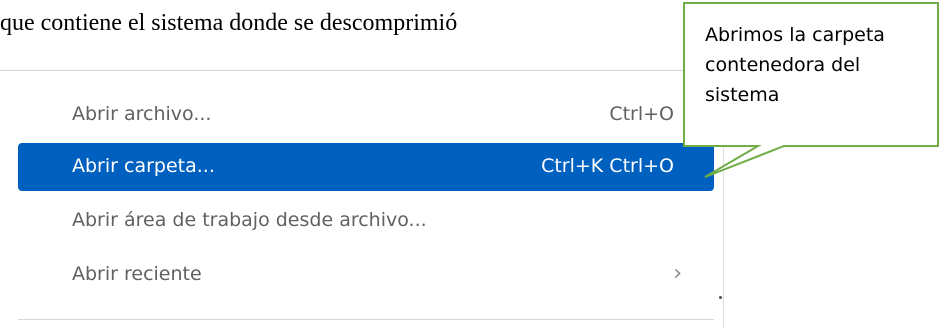 The image size is (944, 328). What do you see at coordinates (795, 35) in the screenshot?
I see `callout-line: Abrimos la carpeta` at bounding box center [795, 35].